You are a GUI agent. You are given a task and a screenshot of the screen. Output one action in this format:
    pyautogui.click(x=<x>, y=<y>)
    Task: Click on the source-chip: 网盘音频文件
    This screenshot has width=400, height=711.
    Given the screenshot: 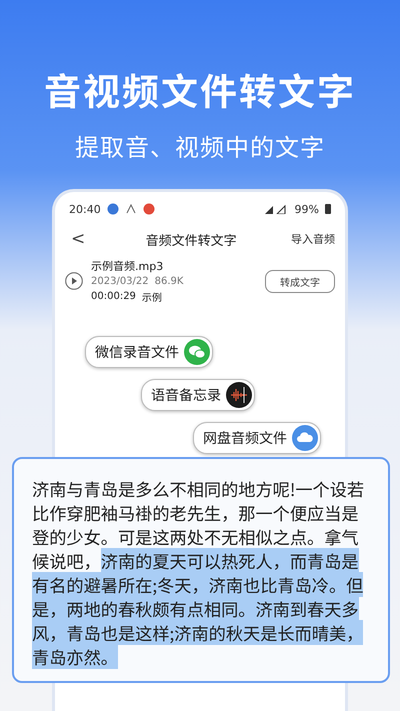 What is the action you would take?
    pyautogui.click(x=257, y=438)
    